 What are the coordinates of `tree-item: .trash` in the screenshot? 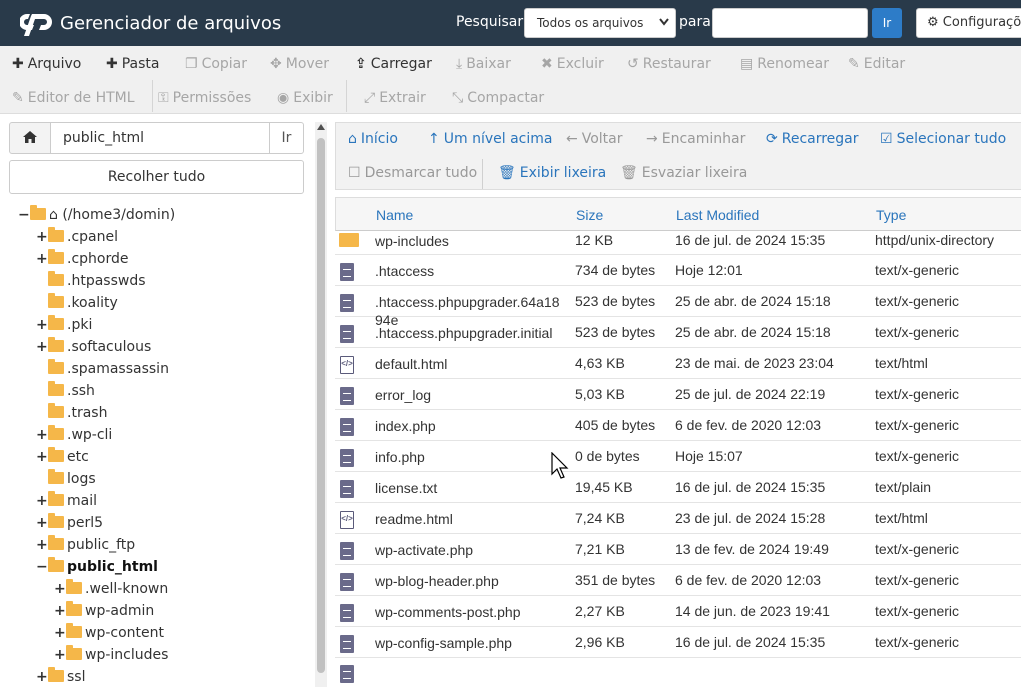 It's located at (71, 413).